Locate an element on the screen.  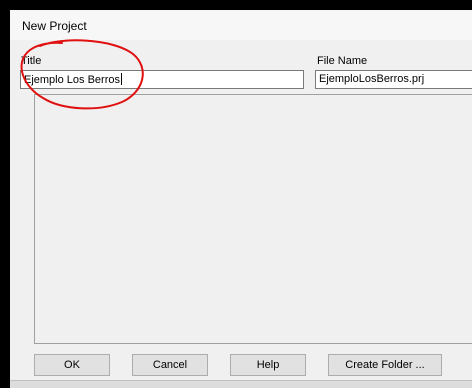
file-name-label: File Name is located at coordinates (342, 61).